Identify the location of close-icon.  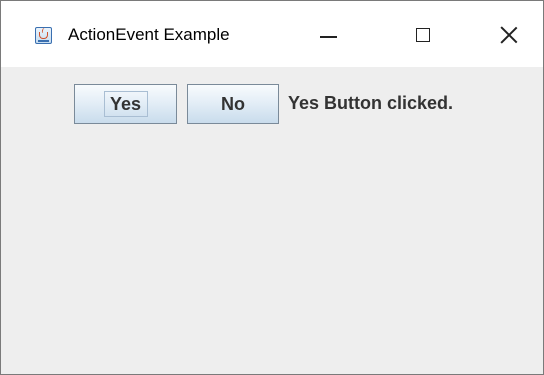
(509, 35).